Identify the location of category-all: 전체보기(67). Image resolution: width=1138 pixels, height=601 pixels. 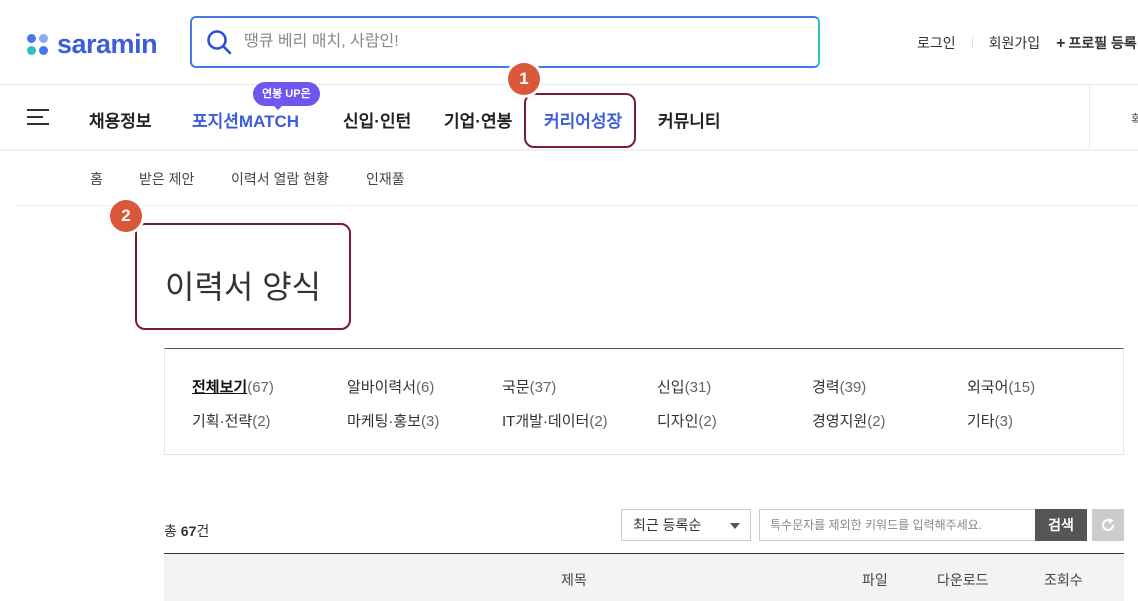
(233, 386).